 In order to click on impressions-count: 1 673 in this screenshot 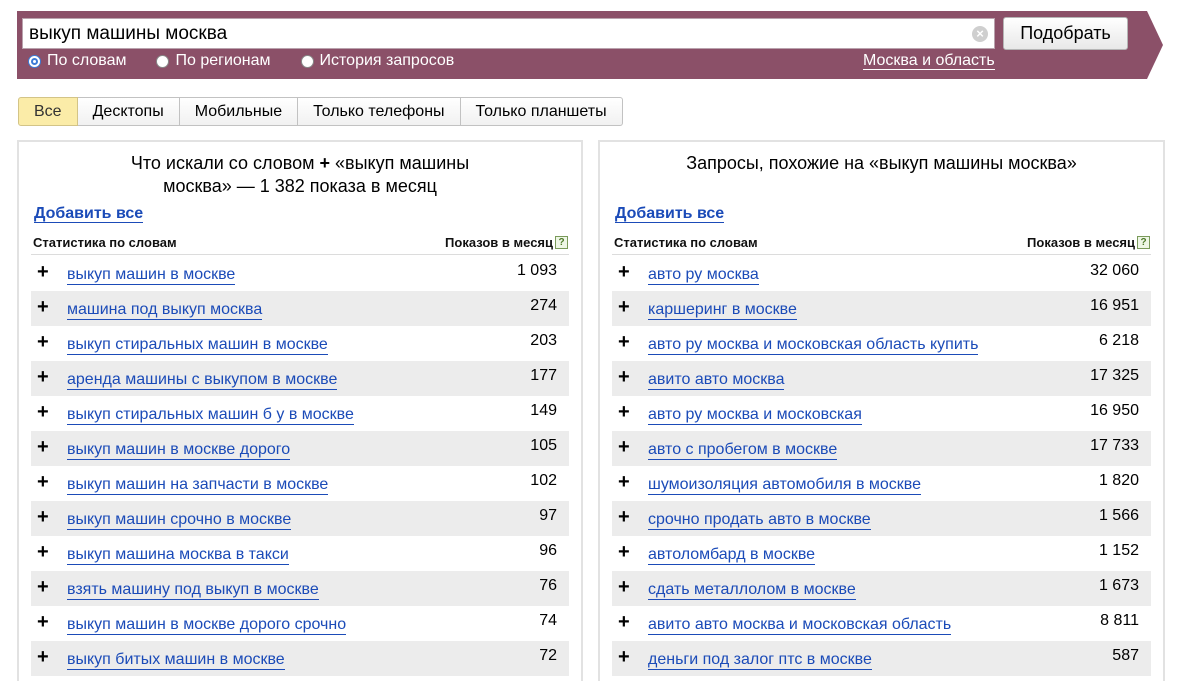, I will do `click(1118, 585)`.